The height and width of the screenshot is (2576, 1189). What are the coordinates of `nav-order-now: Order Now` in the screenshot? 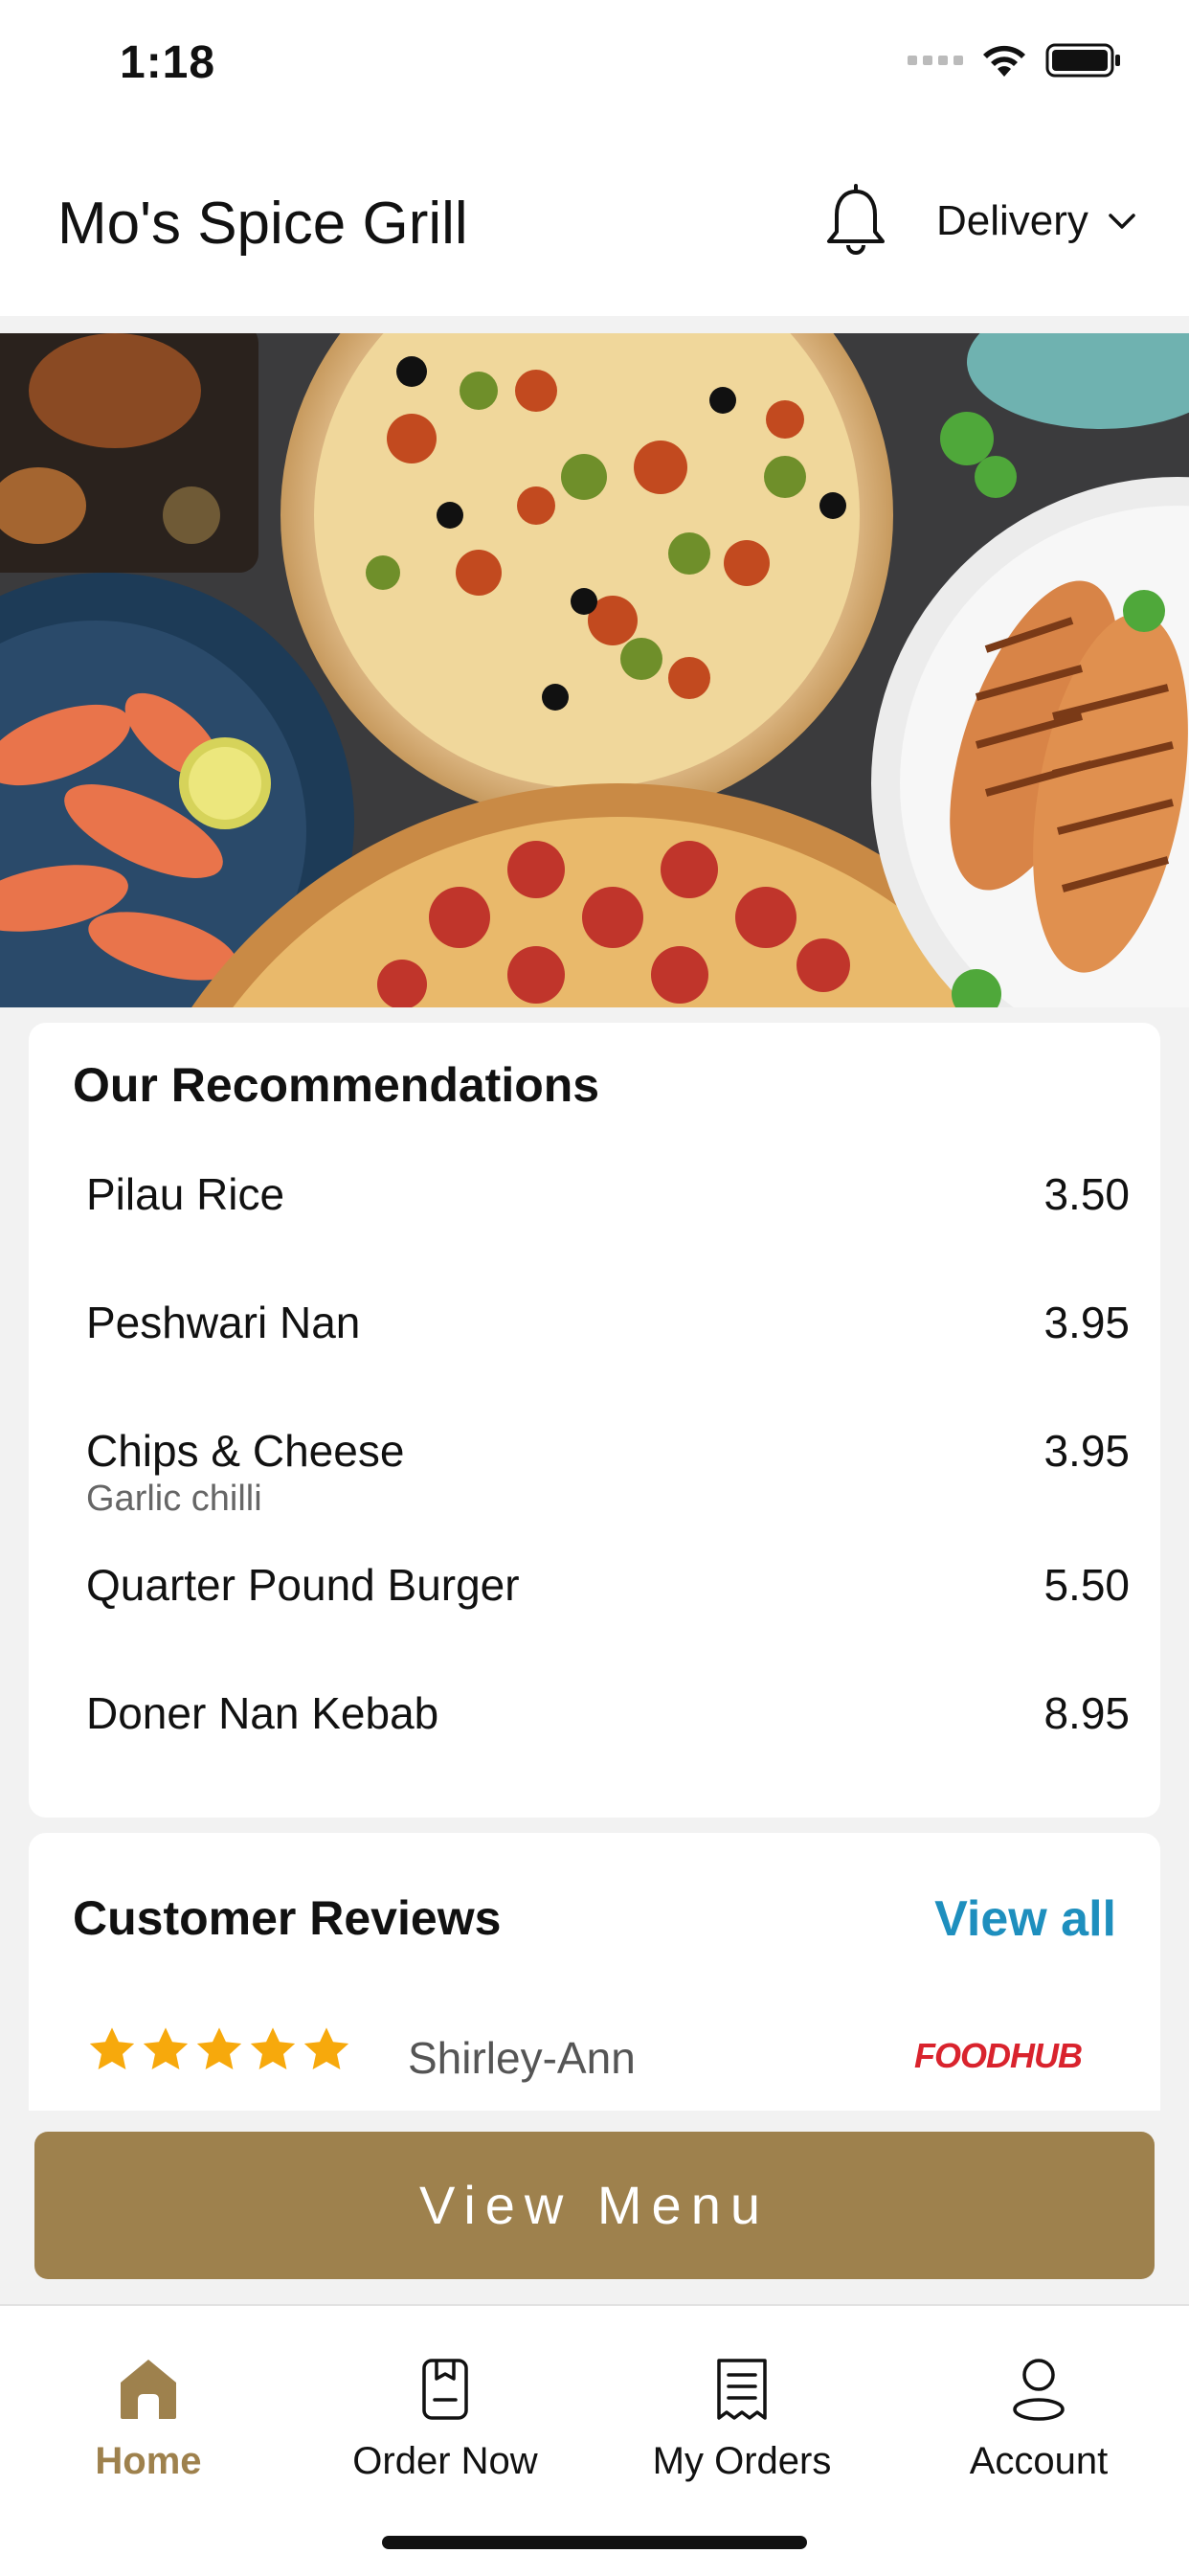 It's located at (445, 2416).